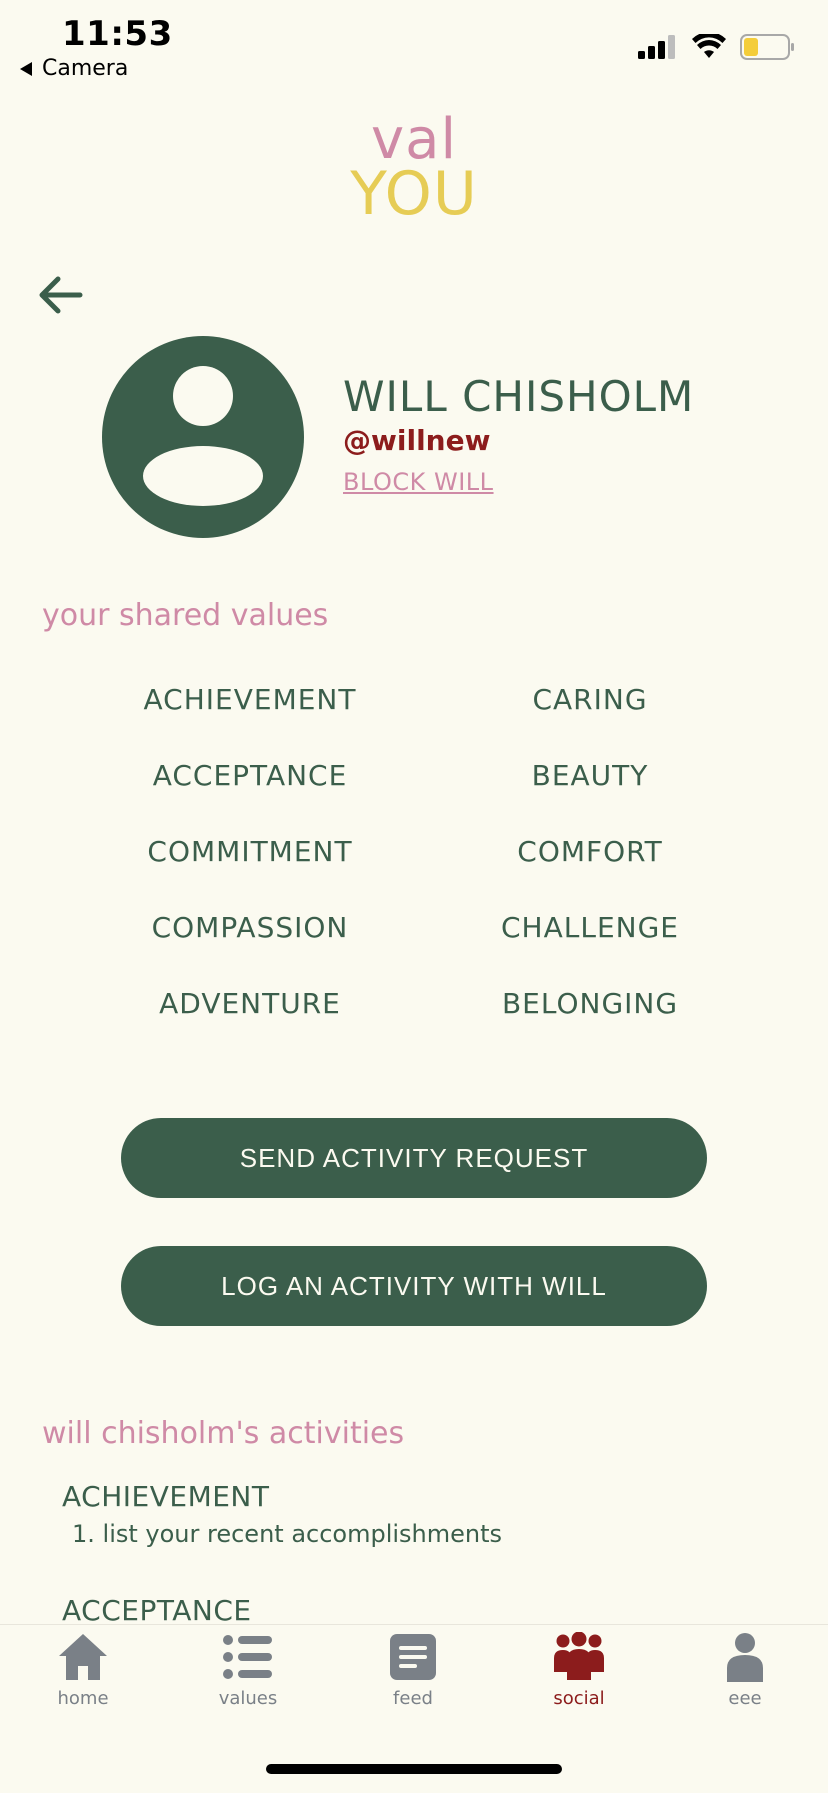  What do you see at coordinates (26, 68) in the screenshot?
I see `back-triangle-icon` at bounding box center [26, 68].